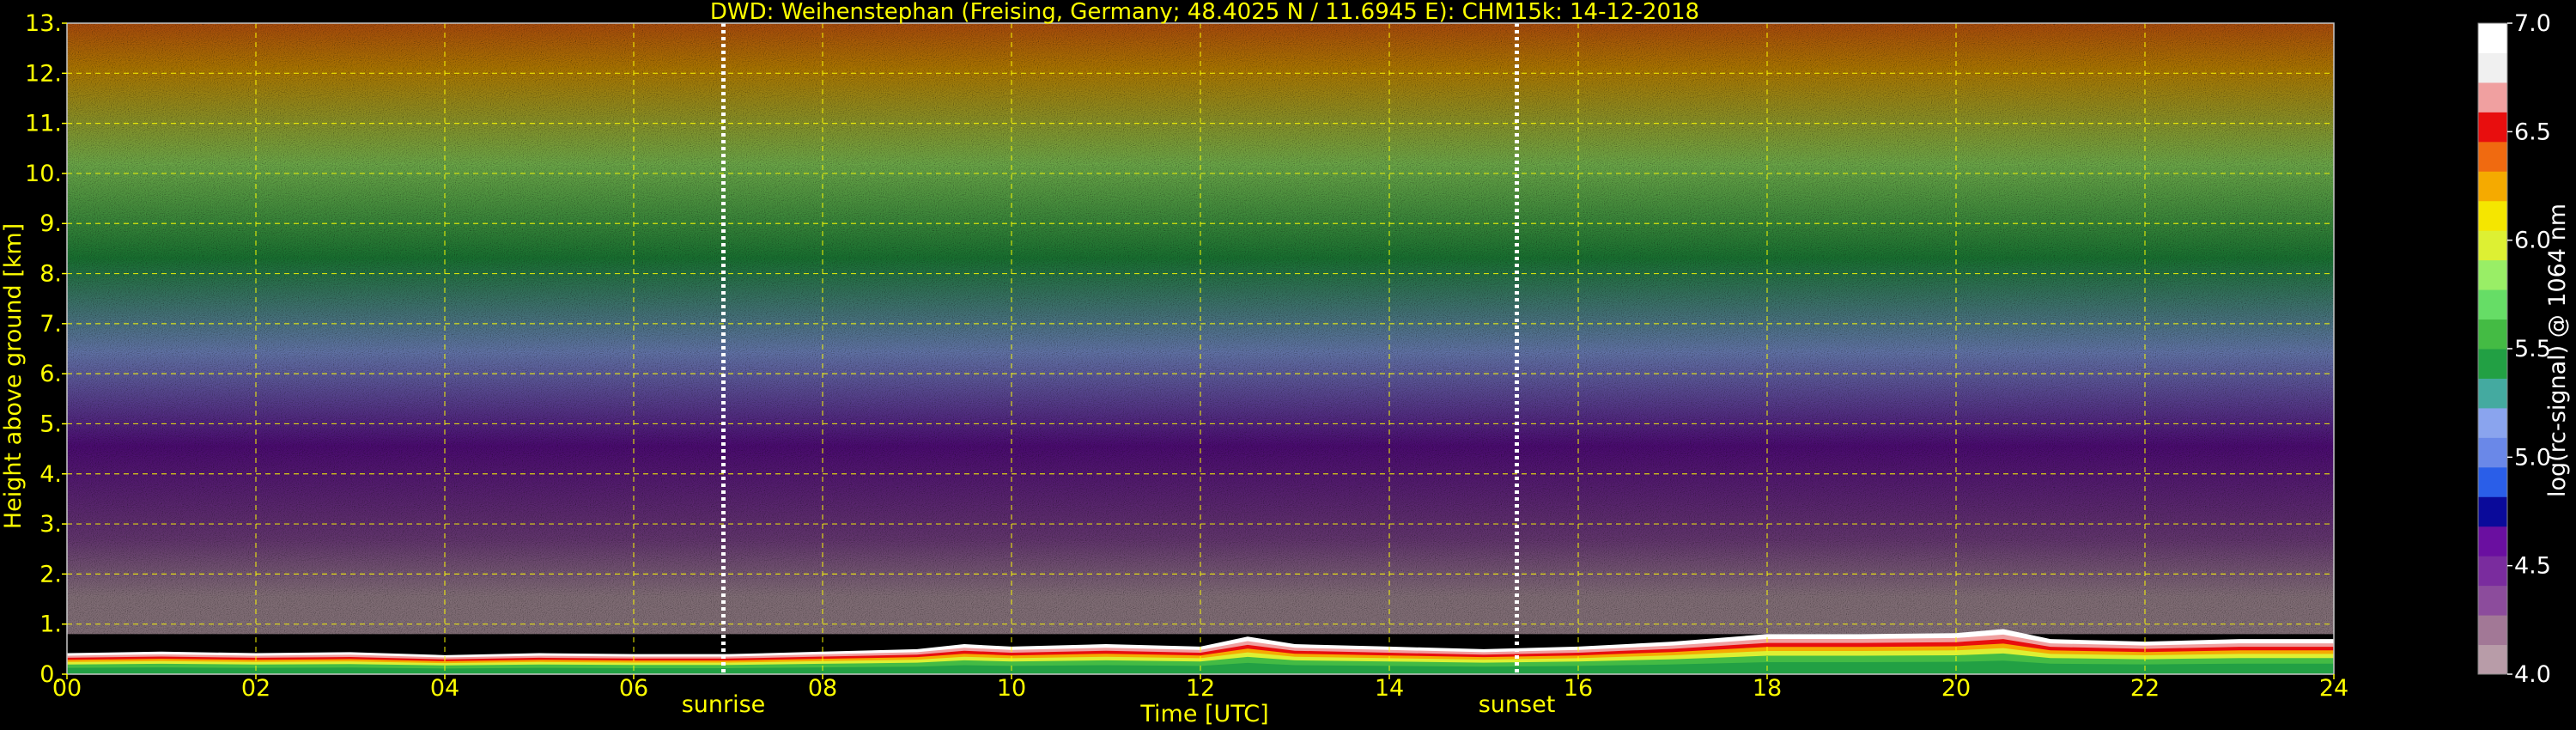  I want to click on y-tick-label: 9., so click(50, 223).